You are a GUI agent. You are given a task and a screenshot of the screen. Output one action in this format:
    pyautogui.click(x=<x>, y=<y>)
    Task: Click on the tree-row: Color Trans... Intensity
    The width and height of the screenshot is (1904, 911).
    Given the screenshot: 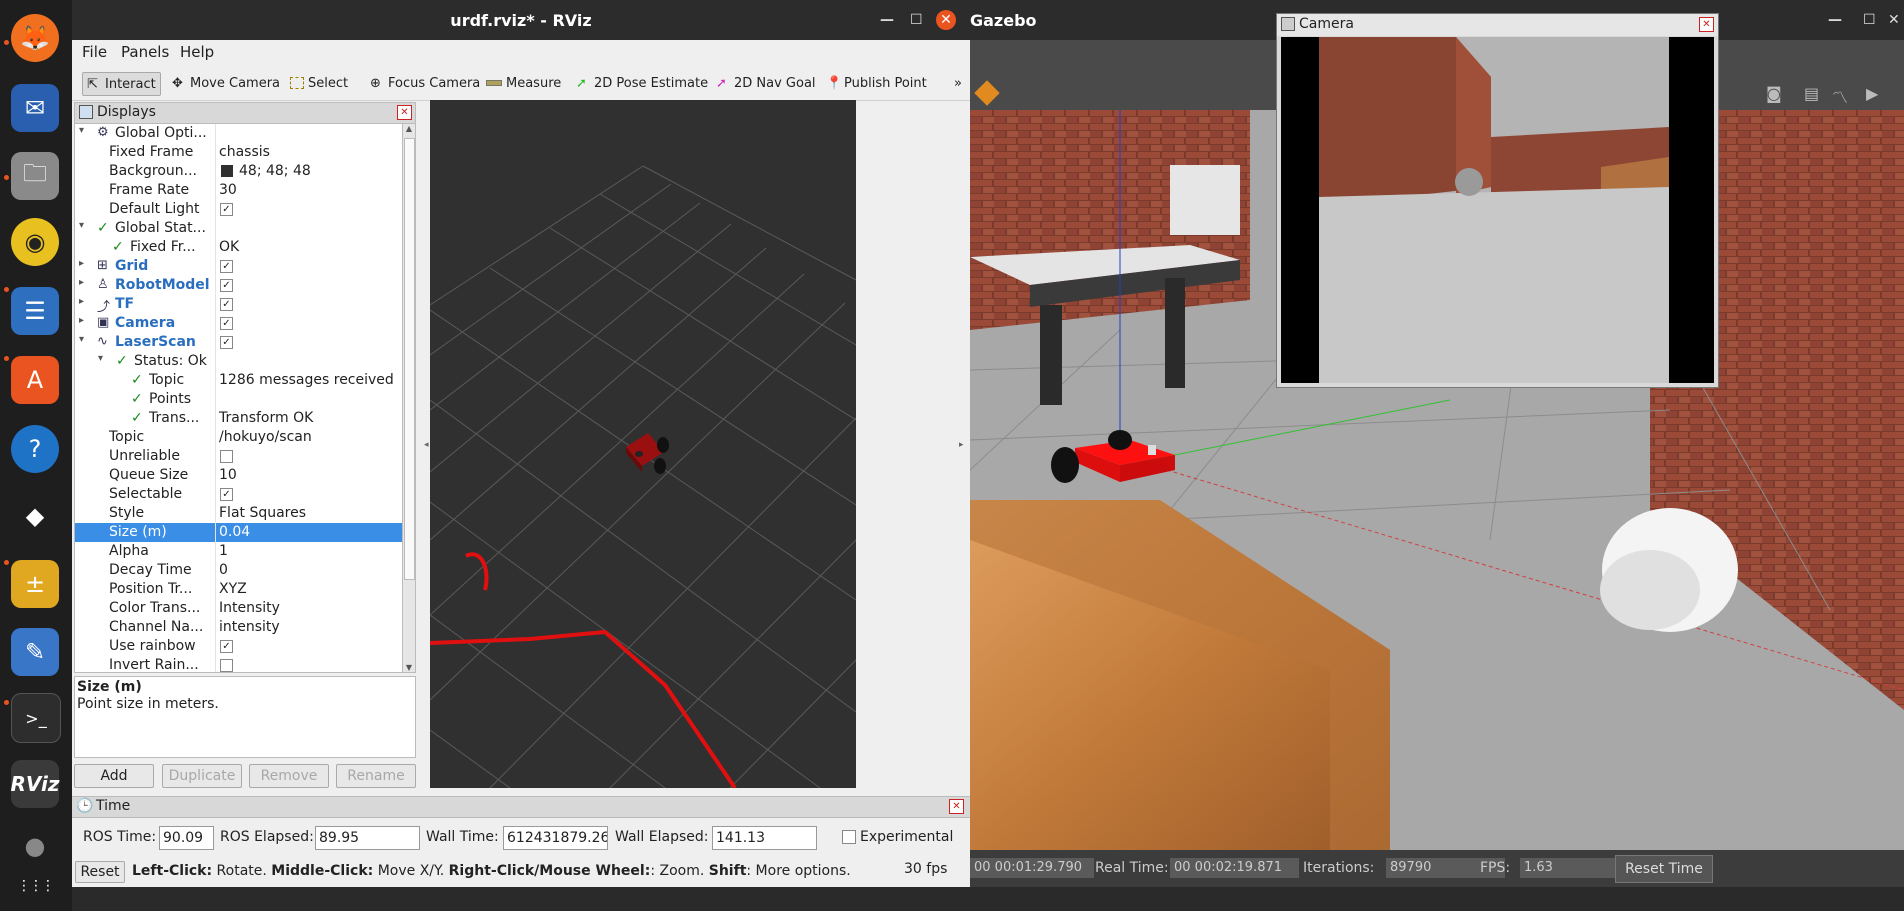 What is the action you would take?
    pyautogui.click(x=239, y=608)
    